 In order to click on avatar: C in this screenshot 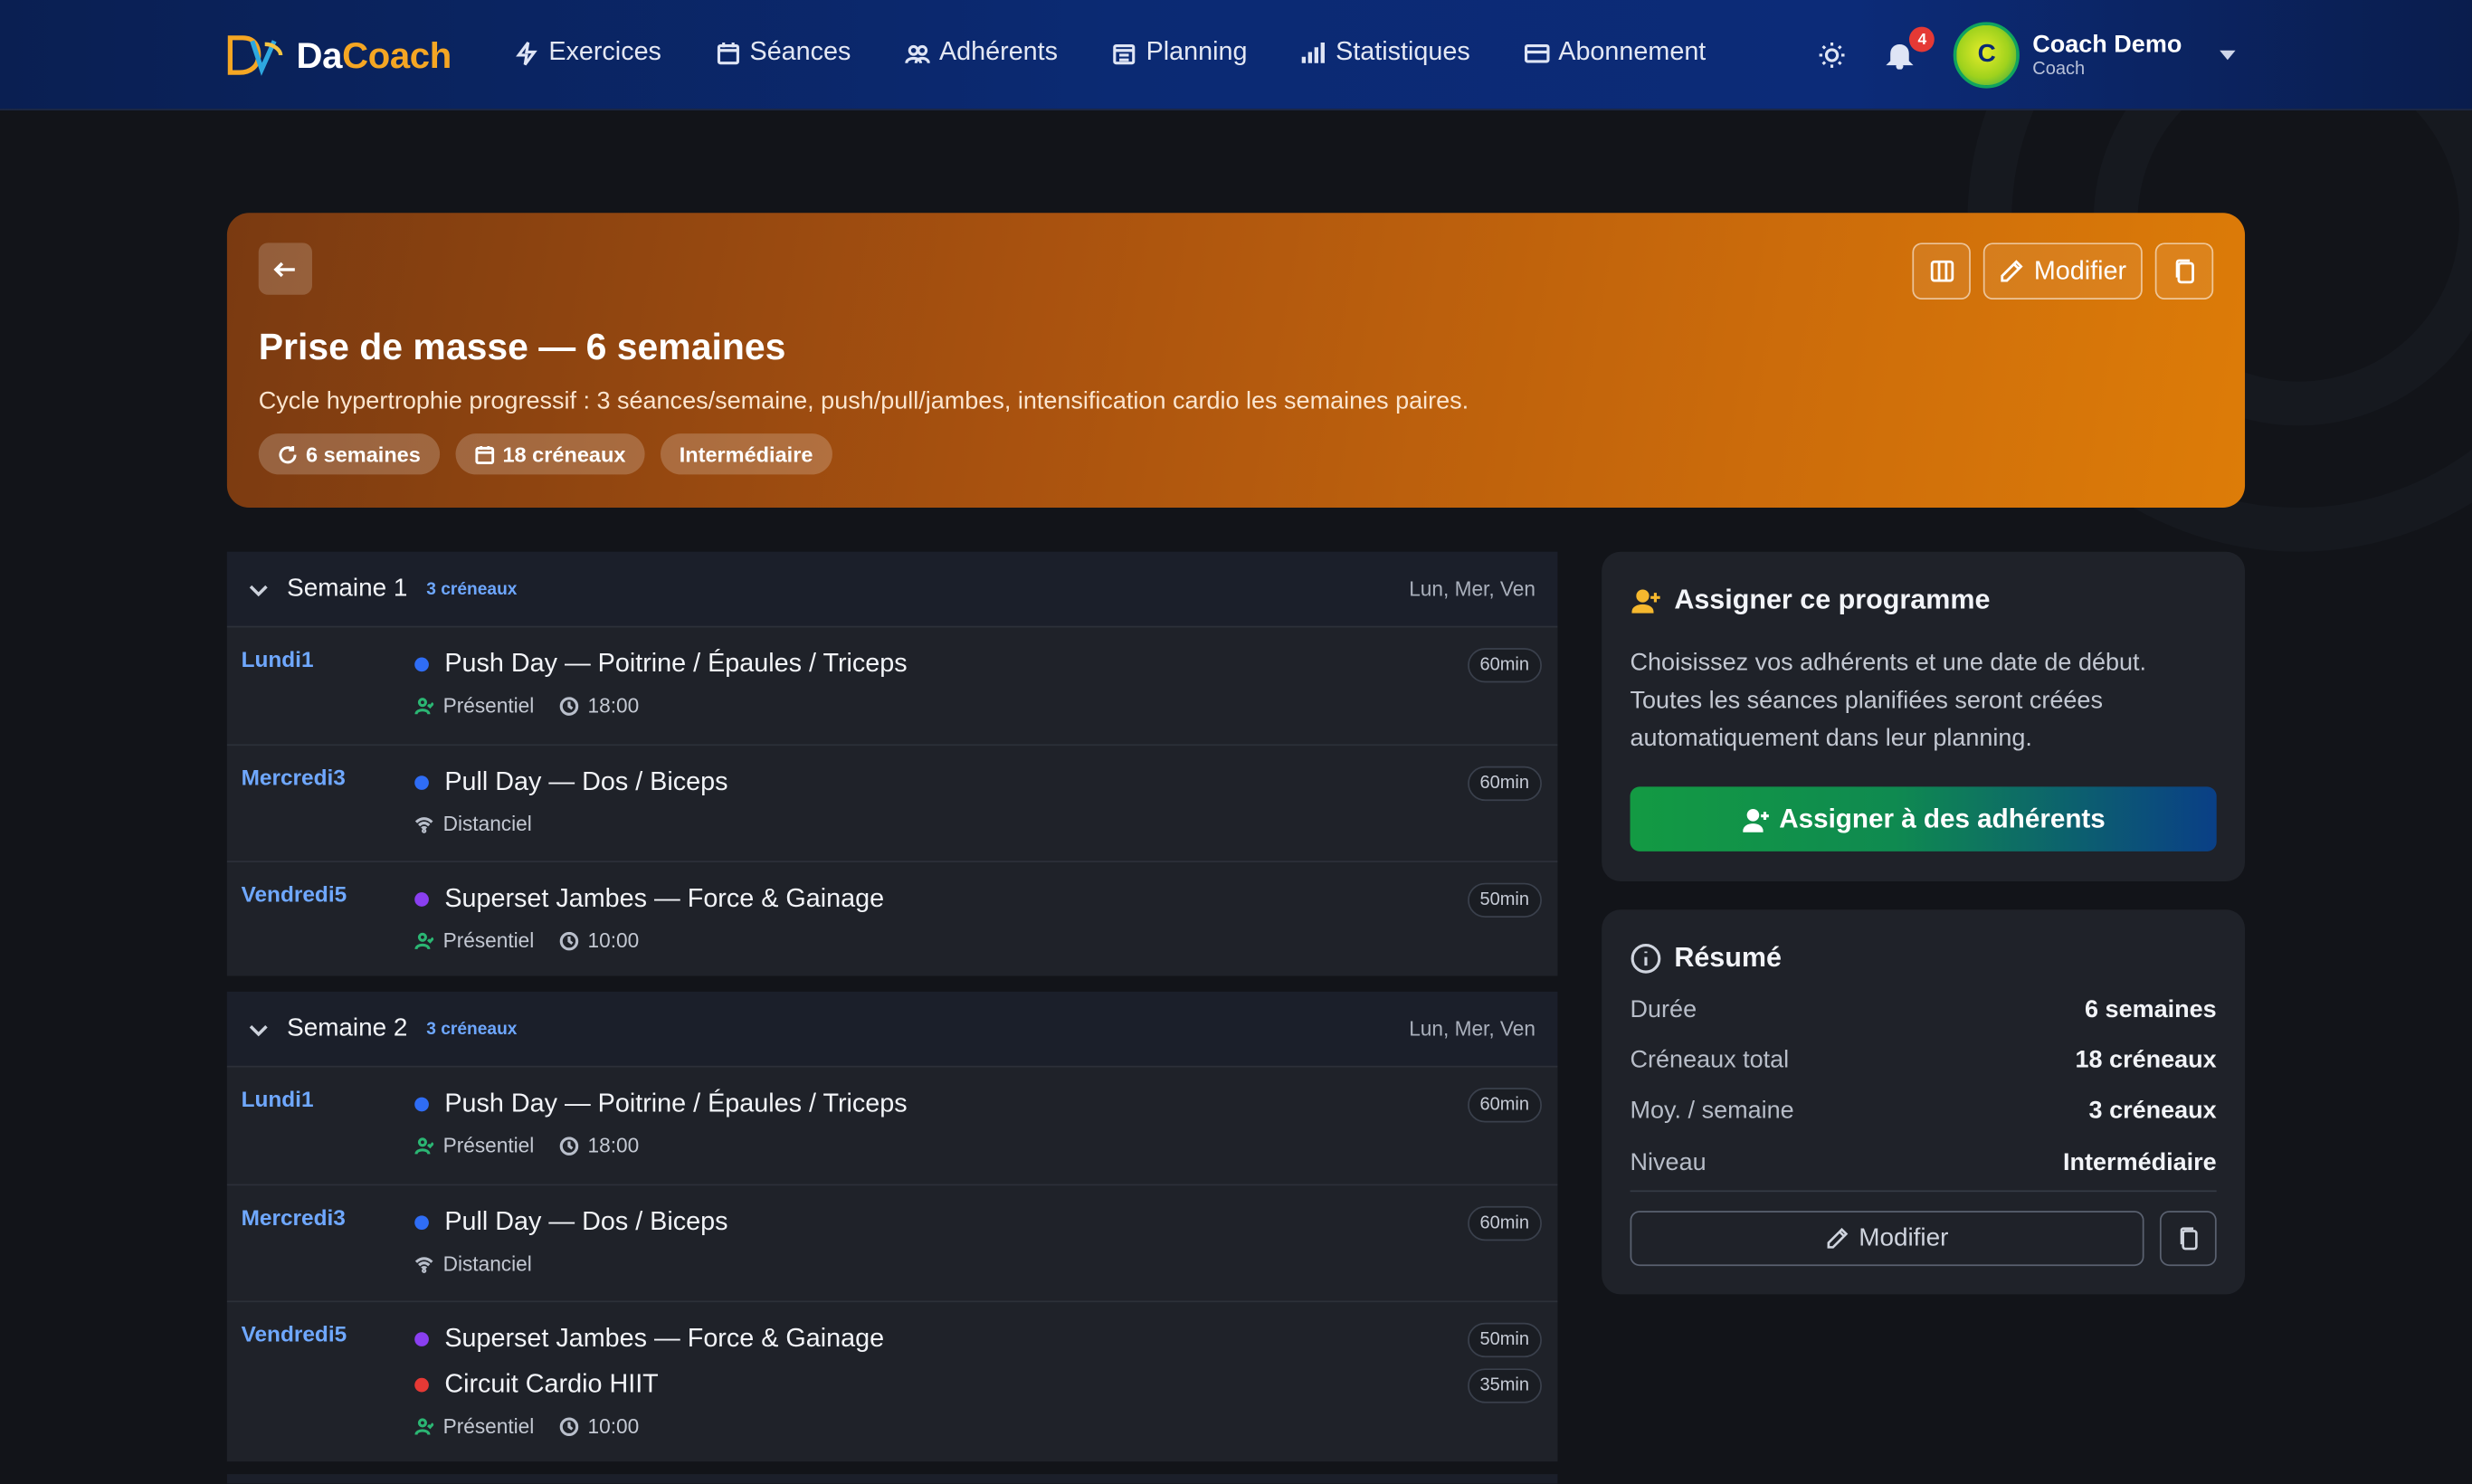, I will do `click(1987, 55)`.